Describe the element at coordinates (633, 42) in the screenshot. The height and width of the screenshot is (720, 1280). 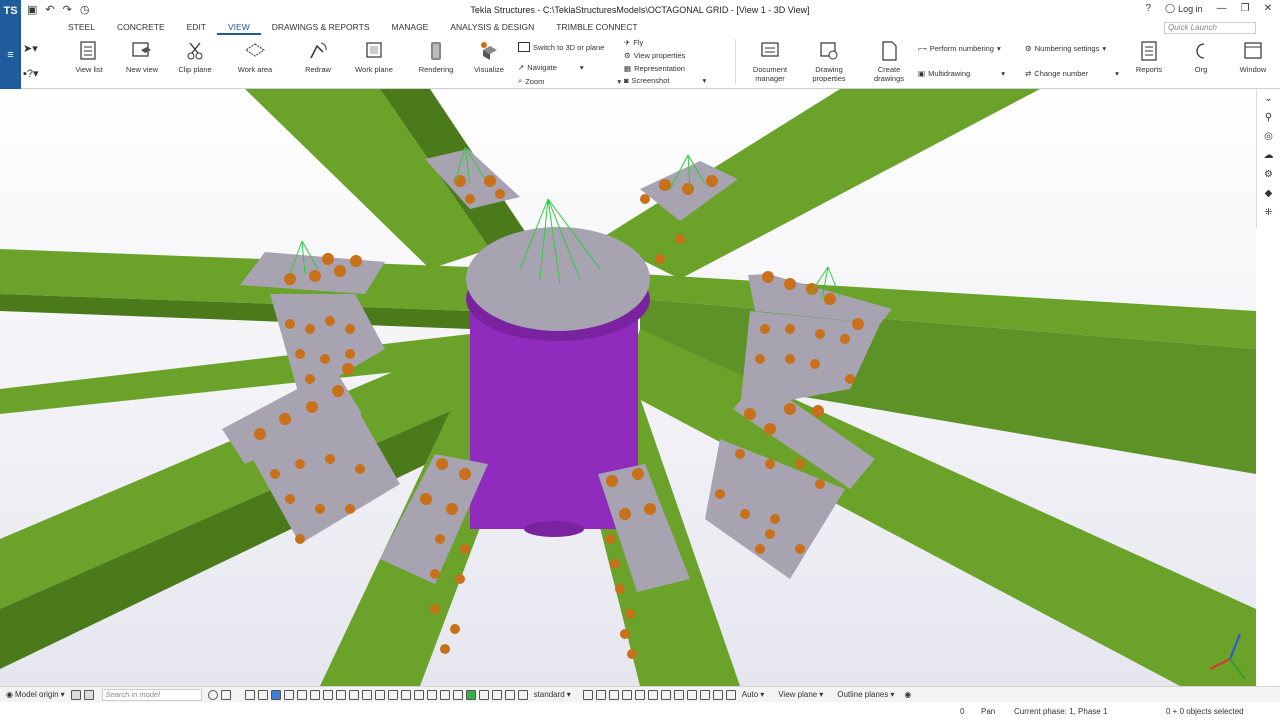
I see `fly-button: ✈ Fly` at that location.